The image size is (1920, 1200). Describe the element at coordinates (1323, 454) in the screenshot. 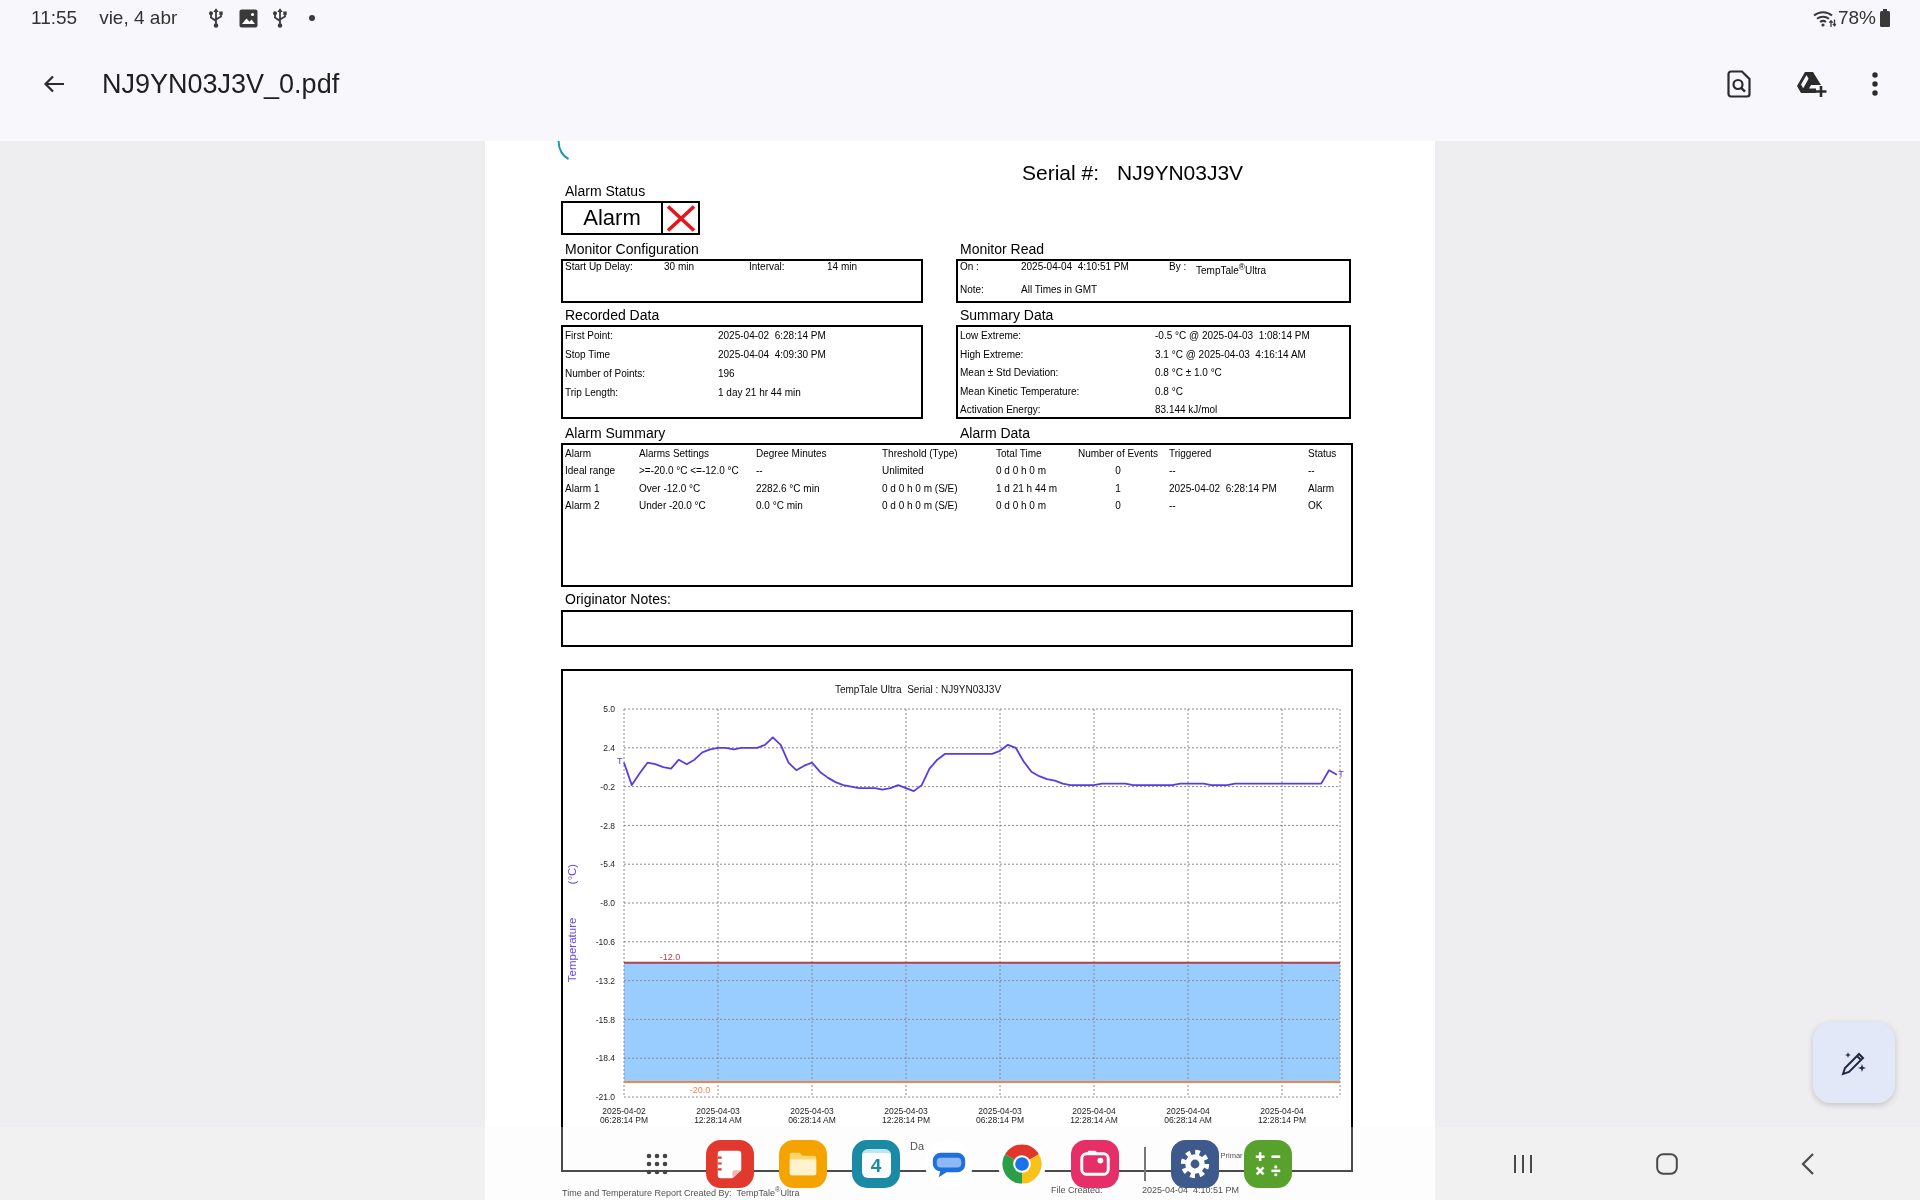

I see `table-header: Status` at that location.